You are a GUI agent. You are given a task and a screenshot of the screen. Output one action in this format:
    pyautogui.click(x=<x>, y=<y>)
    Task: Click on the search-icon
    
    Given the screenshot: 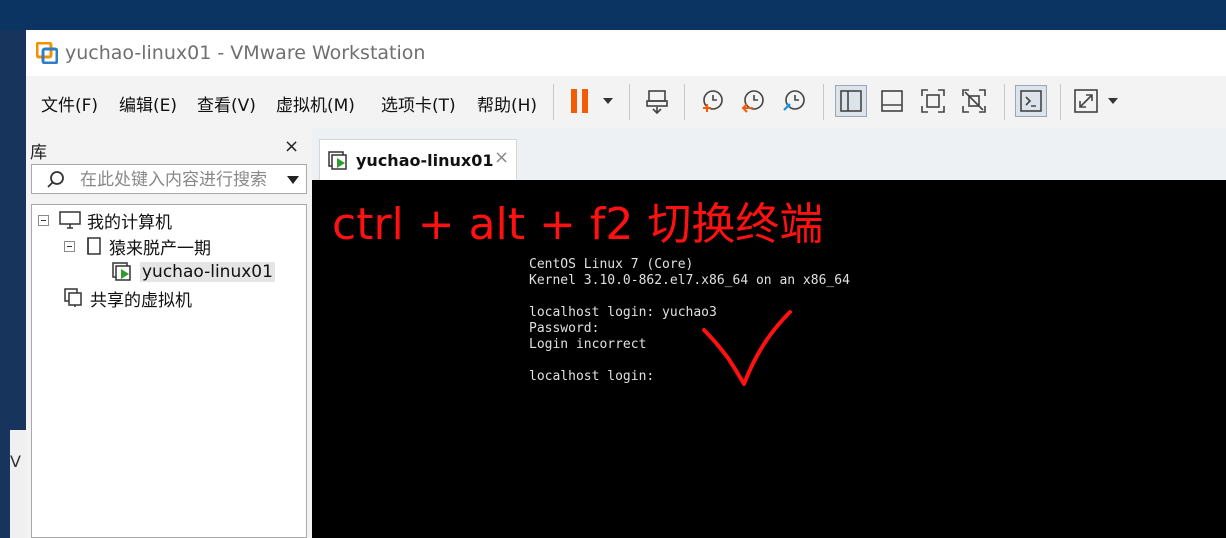 What is the action you would take?
    pyautogui.click(x=55, y=179)
    